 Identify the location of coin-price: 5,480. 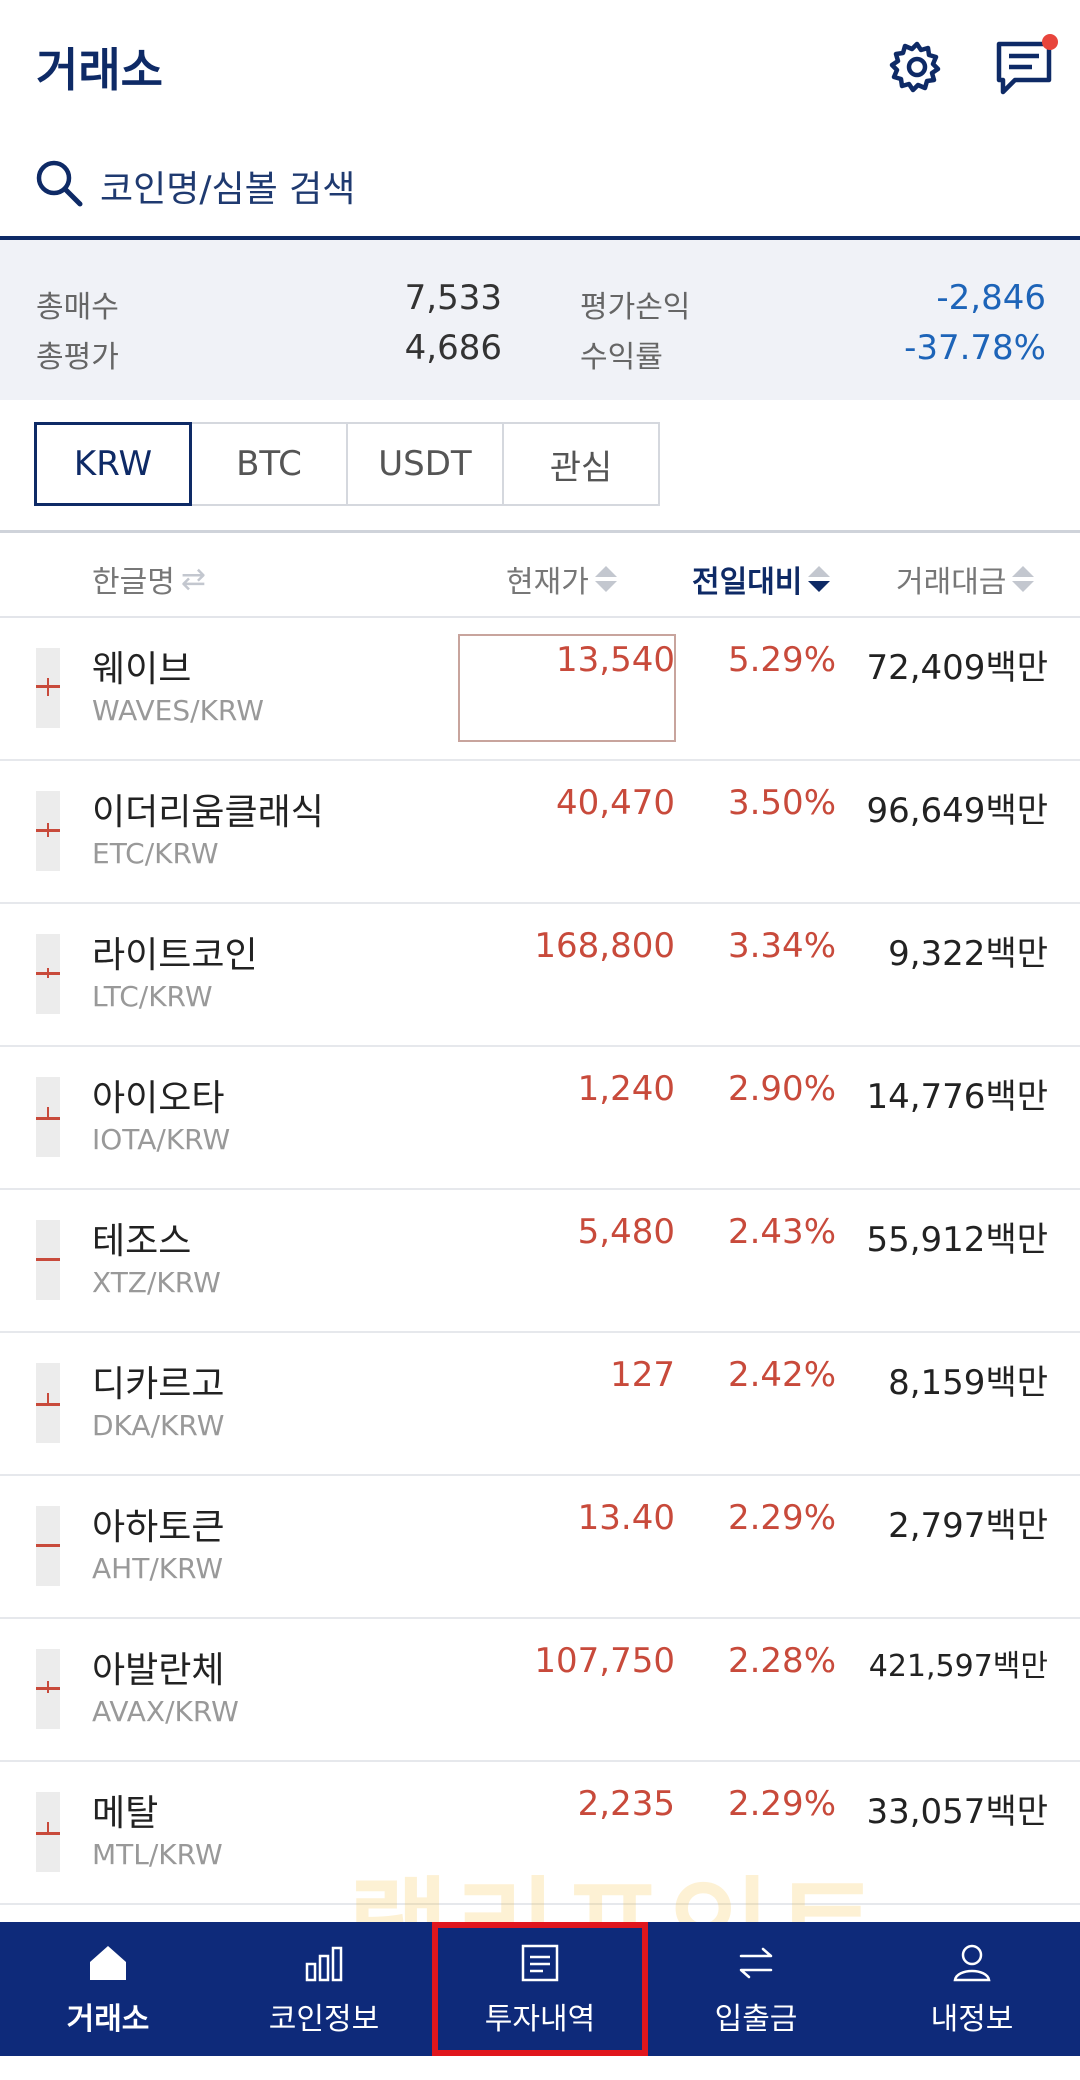
(626, 1232).